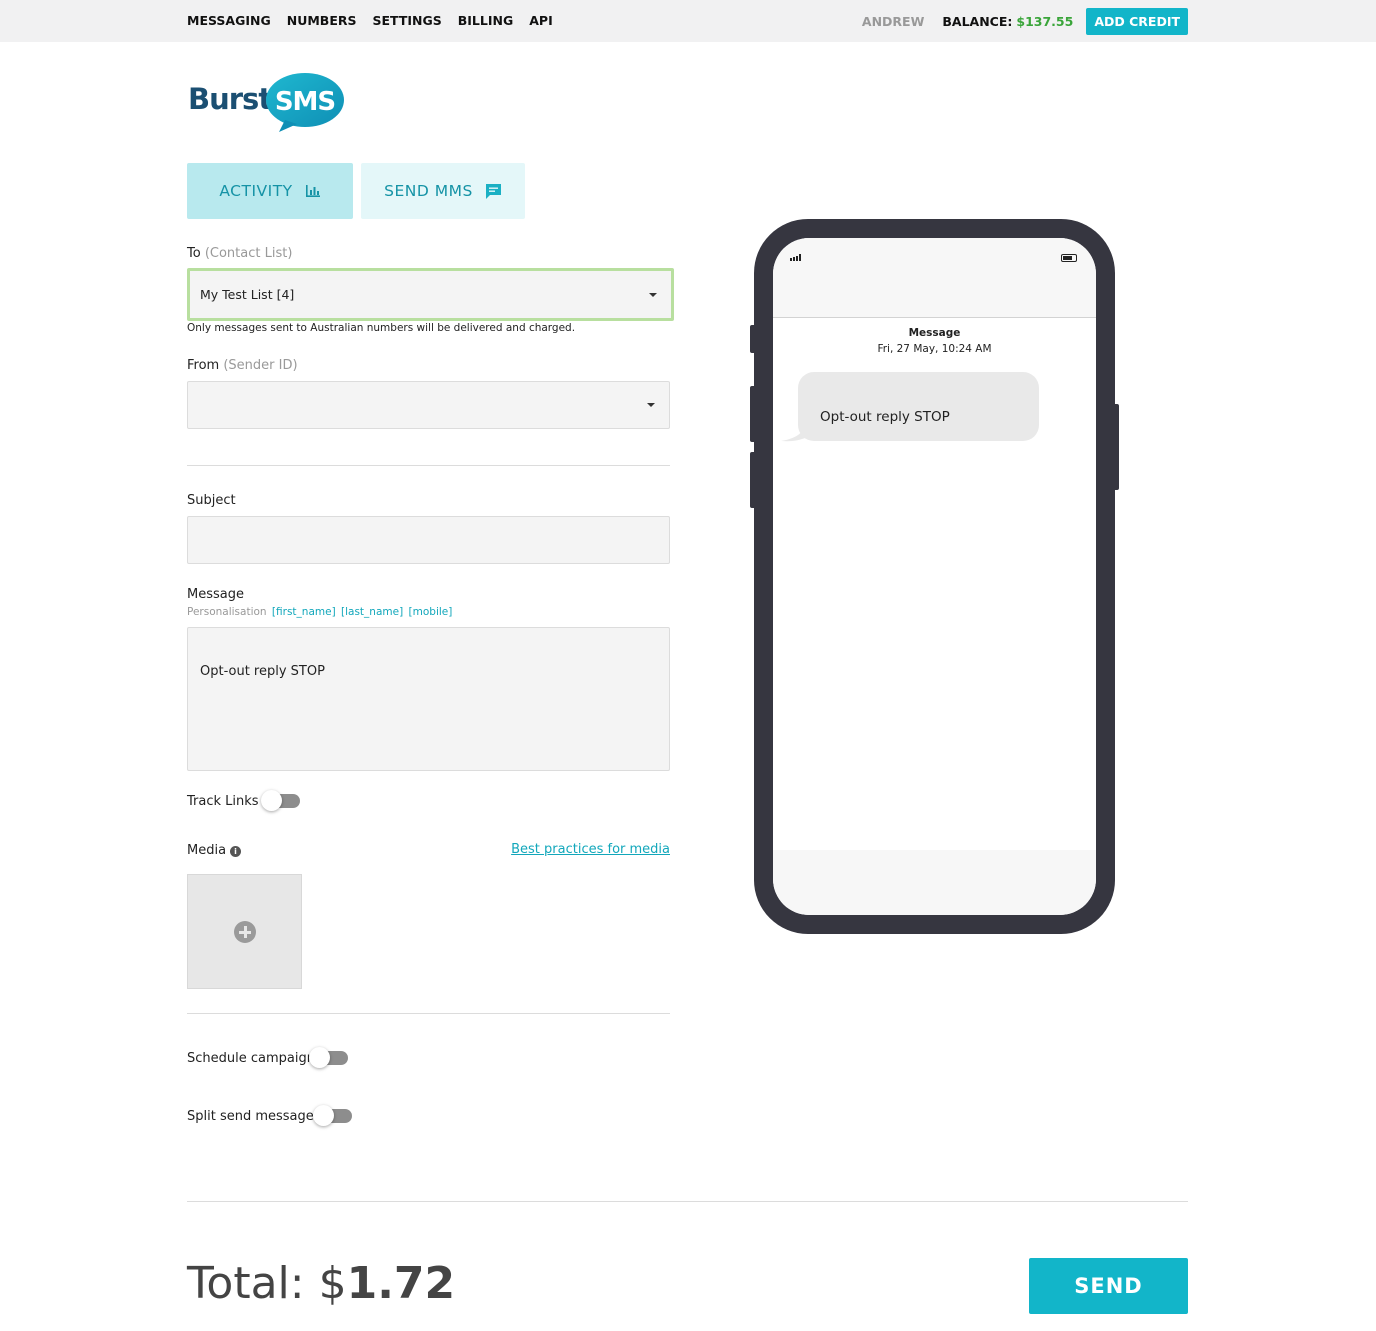 This screenshot has height=1331, width=1376. I want to click on send-button: SEND, so click(1108, 1286).